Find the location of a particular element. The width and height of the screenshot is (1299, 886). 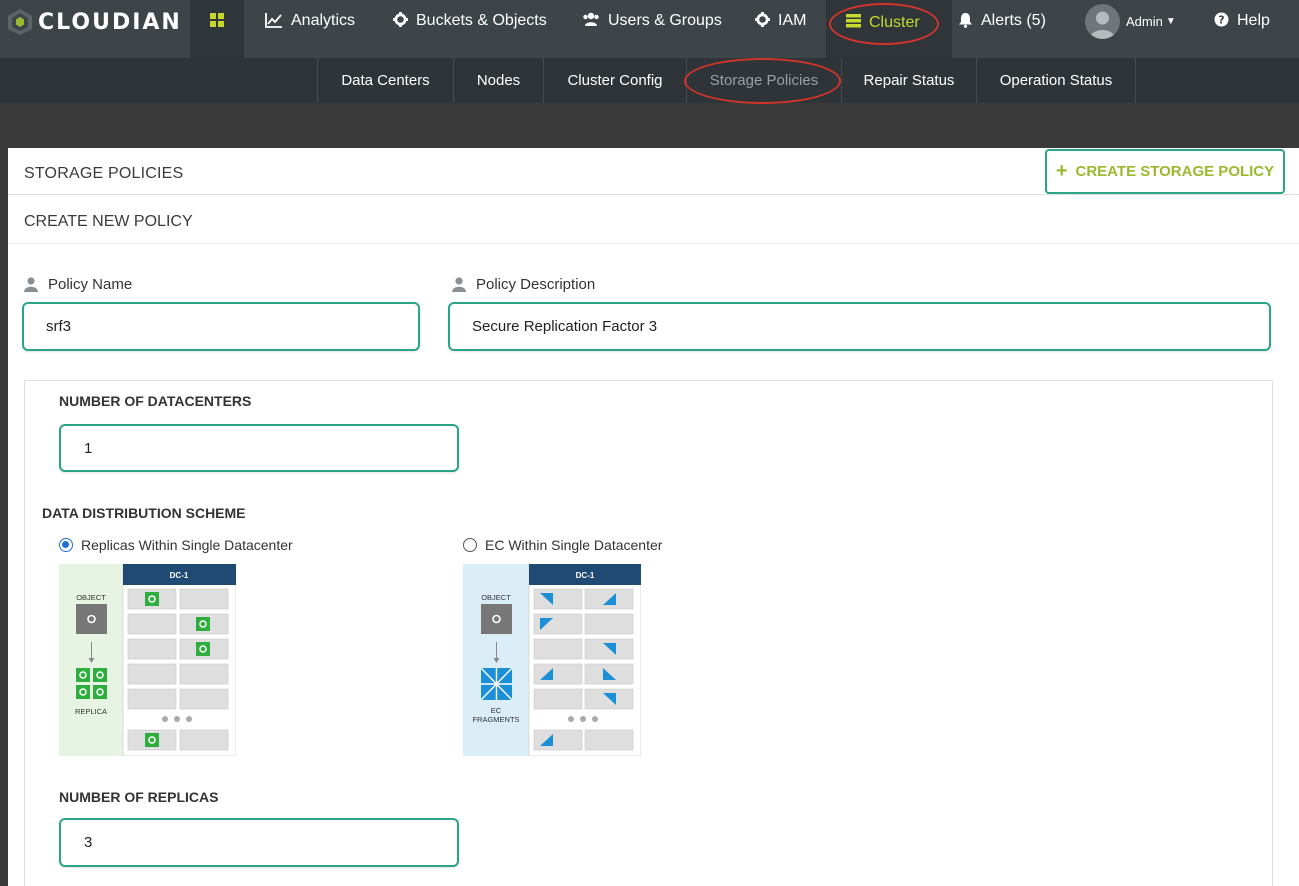

subnav-repair-status: Repair Status is located at coordinates (908, 80).